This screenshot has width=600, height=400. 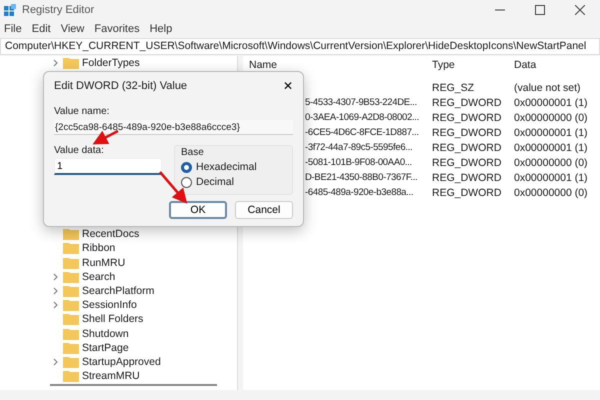 I want to click on close-button: ✕, so click(x=288, y=86).